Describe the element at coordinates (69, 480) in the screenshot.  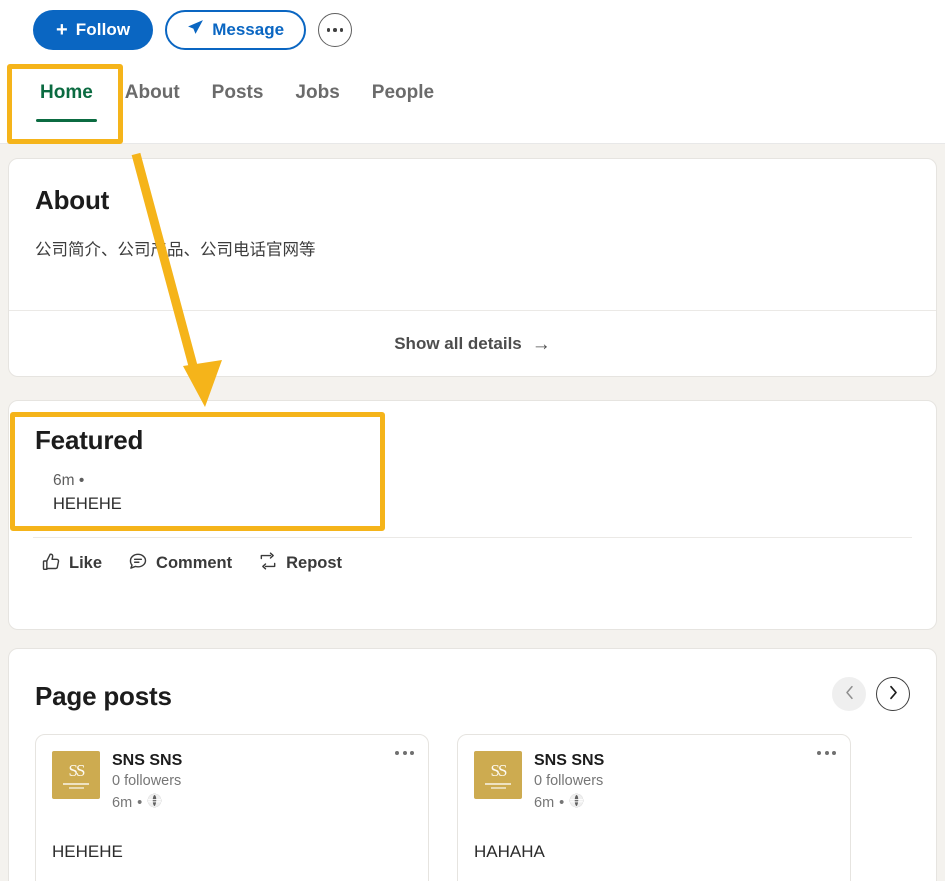
I see `featured-timestamp: 6m •` at that location.